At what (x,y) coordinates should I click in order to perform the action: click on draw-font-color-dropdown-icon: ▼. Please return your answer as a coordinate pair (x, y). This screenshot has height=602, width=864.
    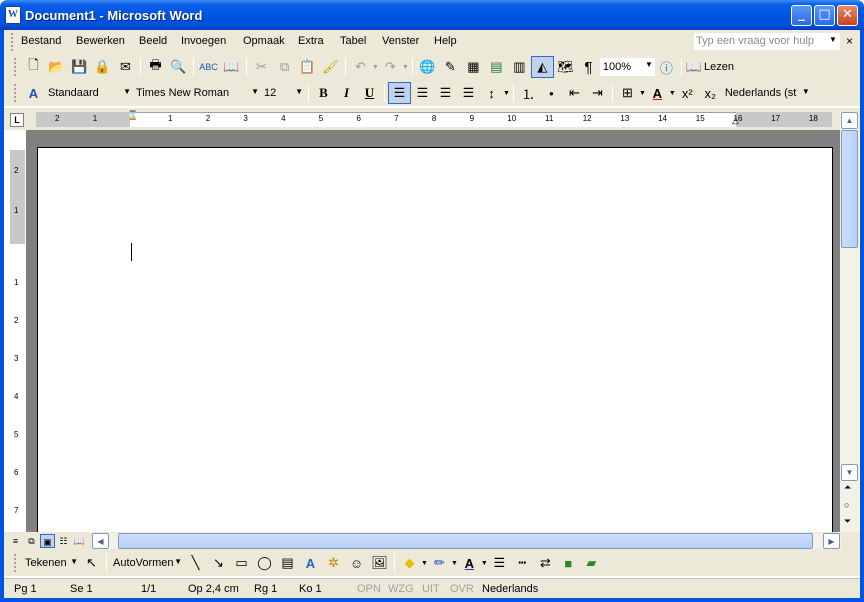
    Looking at the image, I should click on (484, 563).